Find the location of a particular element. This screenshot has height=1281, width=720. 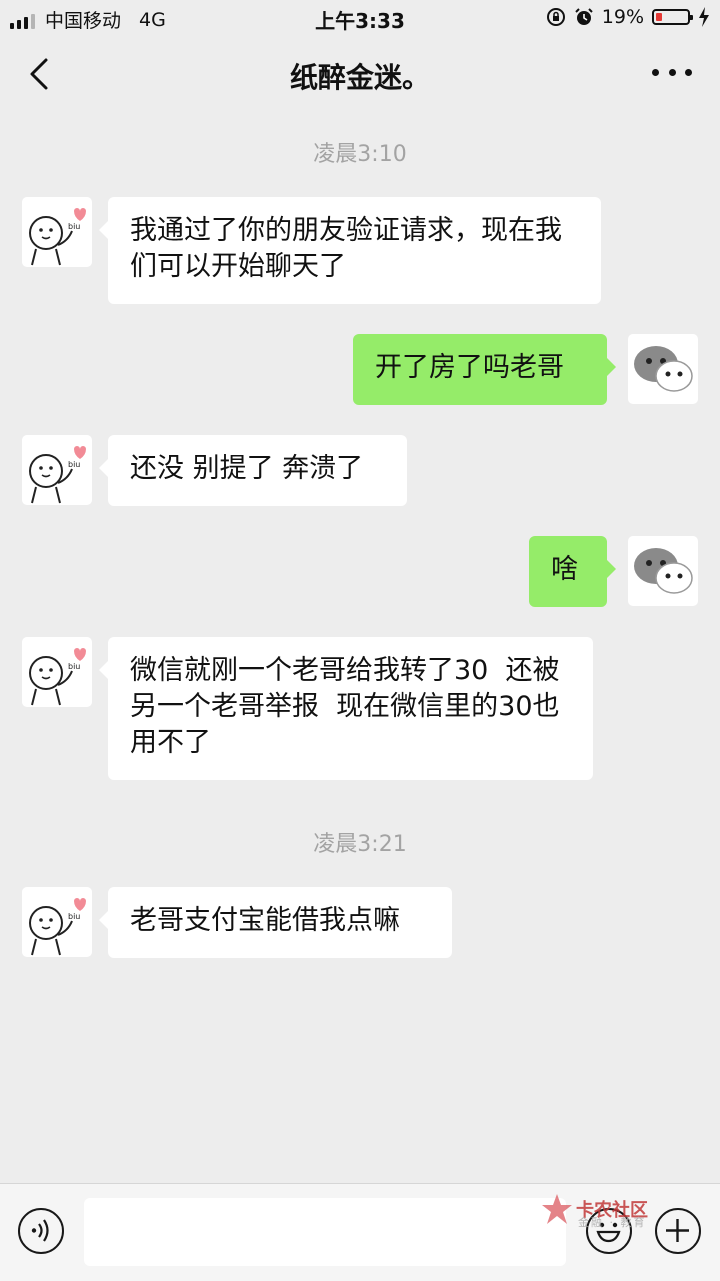

battery-fill is located at coordinates (659, 17).